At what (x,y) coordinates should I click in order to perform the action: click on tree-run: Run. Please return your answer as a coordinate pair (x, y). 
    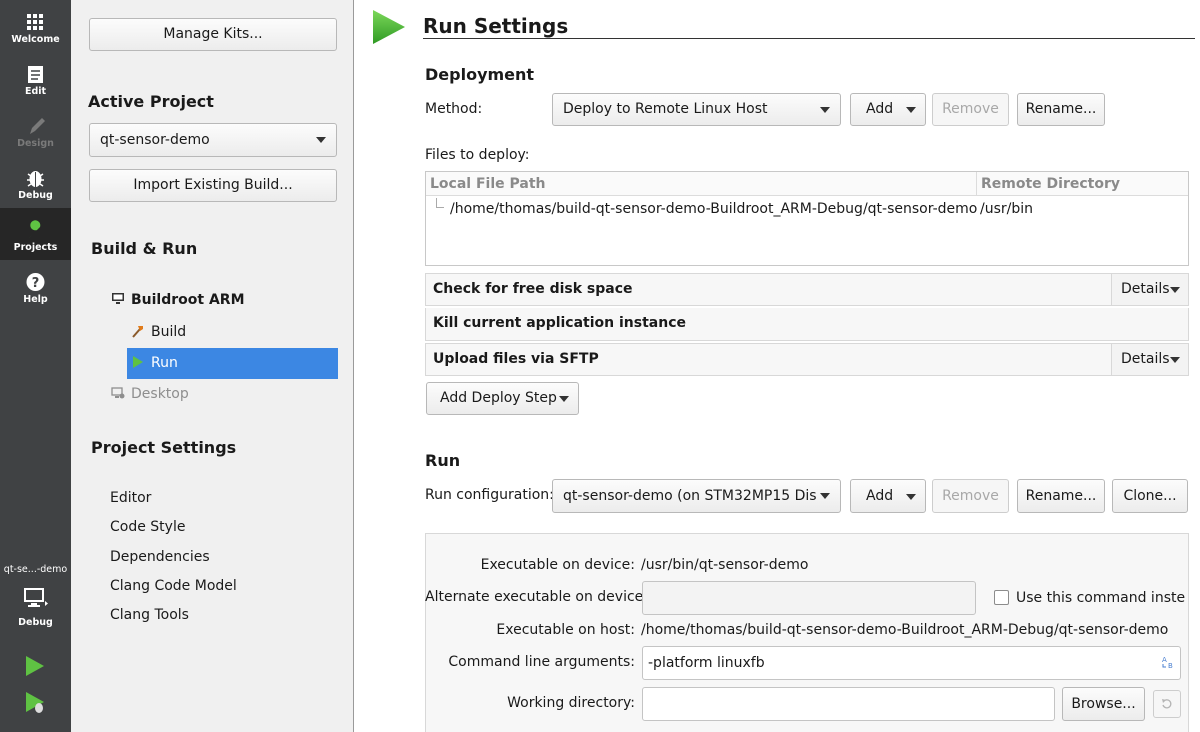
    Looking at the image, I should click on (154, 363).